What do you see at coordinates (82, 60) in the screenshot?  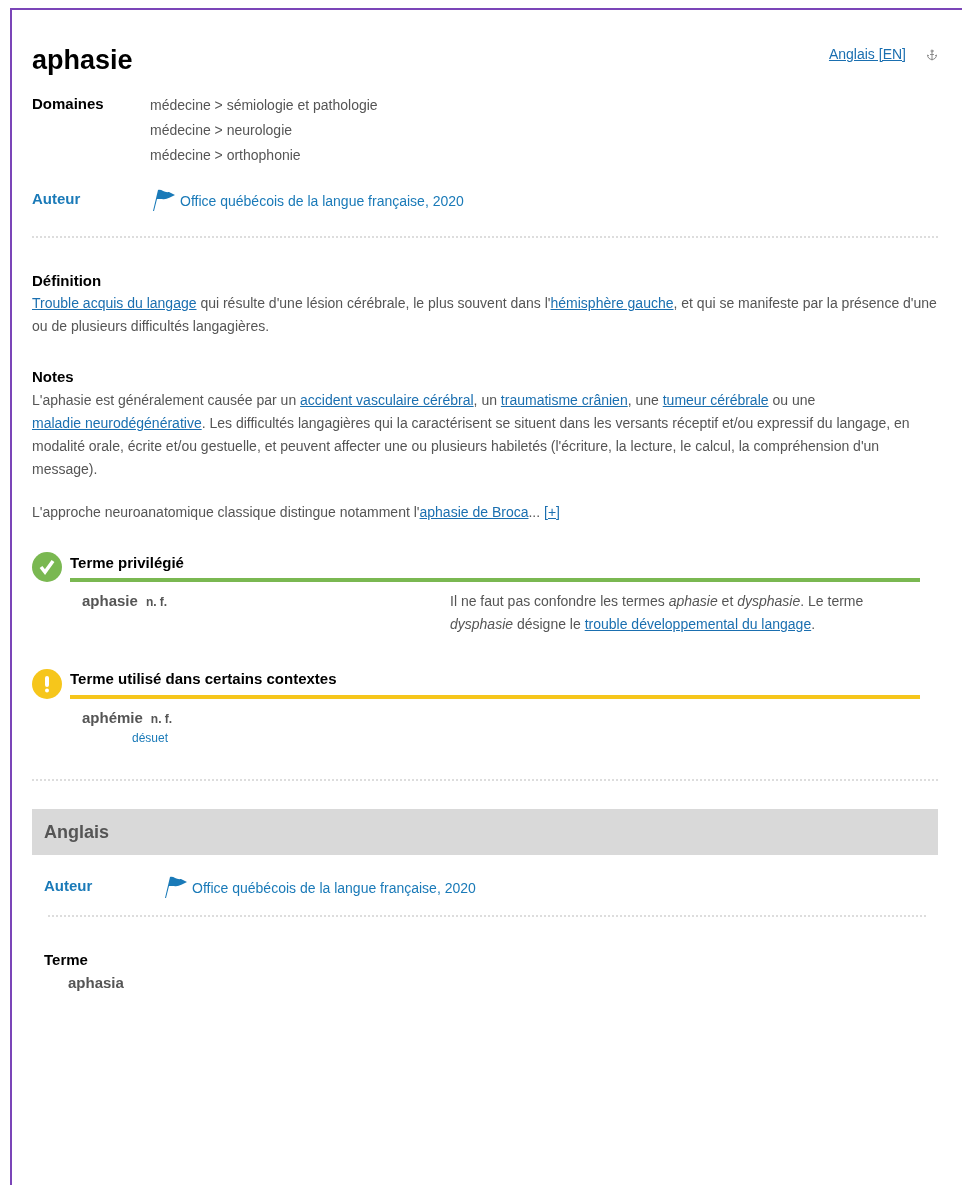 I see `entry-title: aphasie` at bounding box center [82, 60].